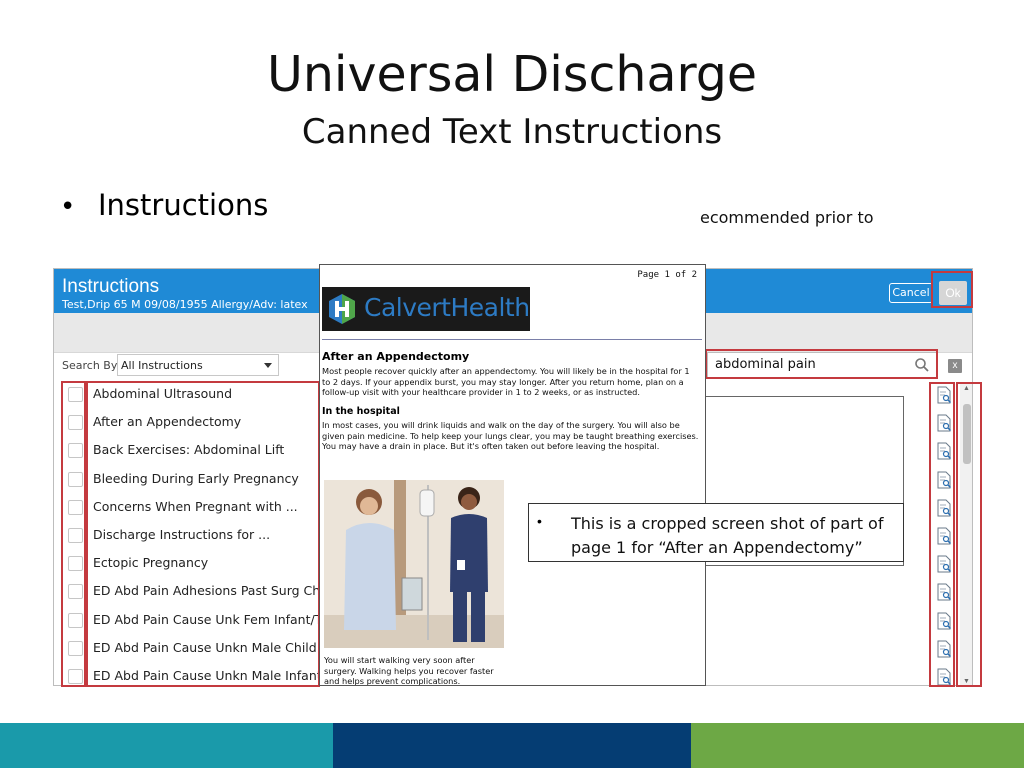 This screenshot has height=768, width=1024. I want to click on chevron-down-icon, so click(268, 365).